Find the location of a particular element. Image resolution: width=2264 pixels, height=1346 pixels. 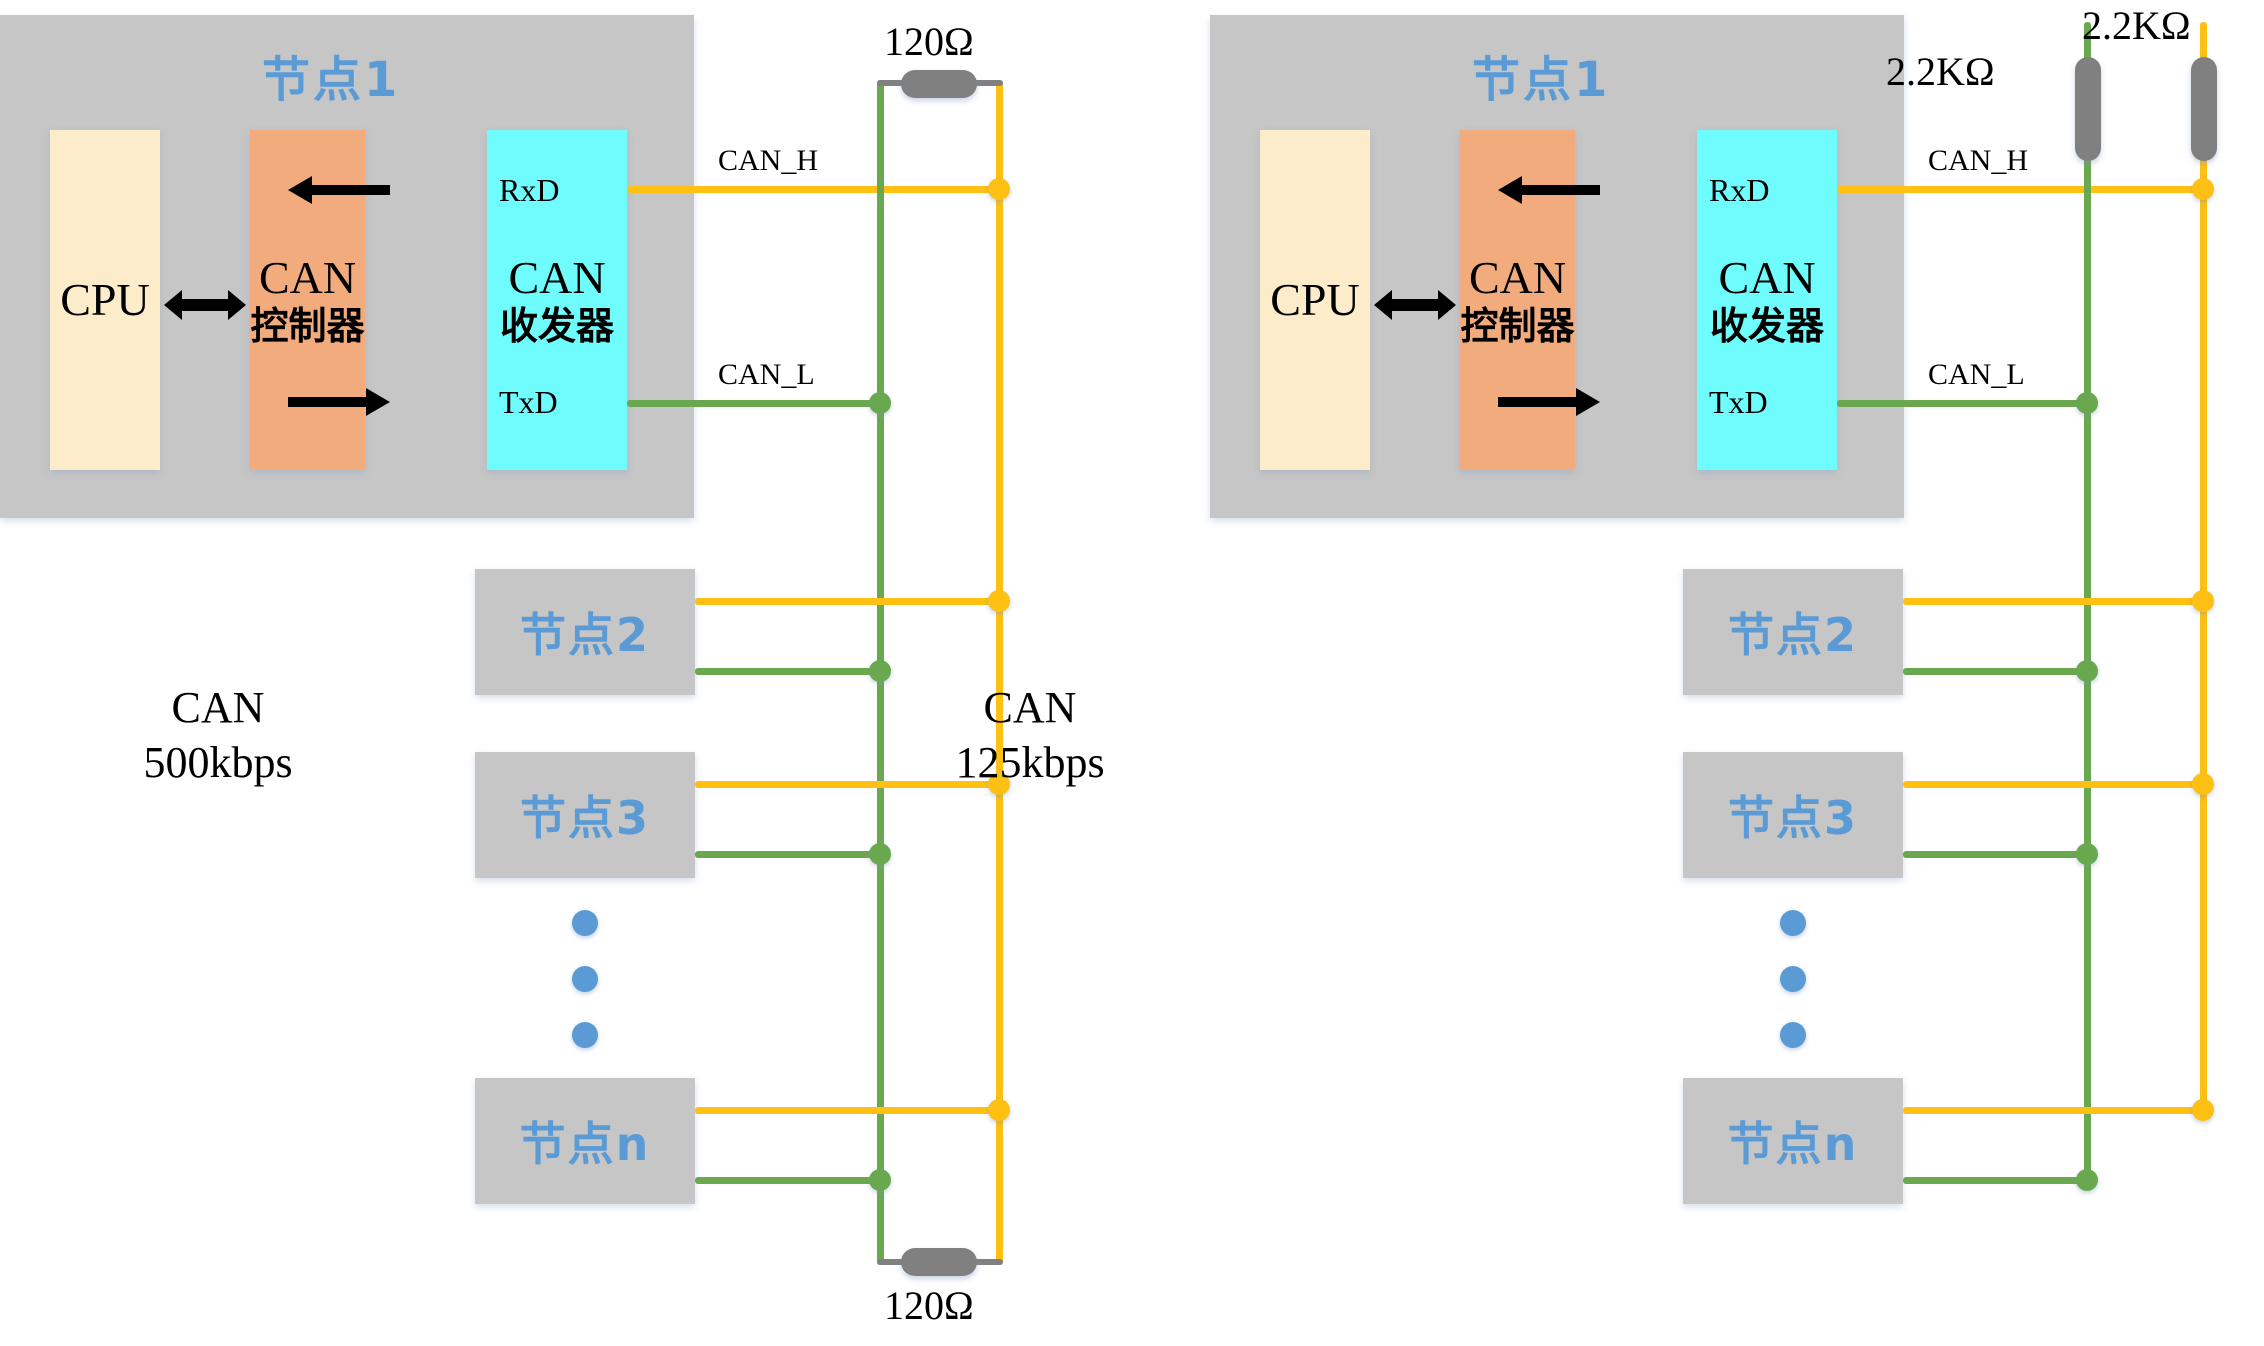

right-junction-dot-node1-h is located at coordinates (2203, 189).